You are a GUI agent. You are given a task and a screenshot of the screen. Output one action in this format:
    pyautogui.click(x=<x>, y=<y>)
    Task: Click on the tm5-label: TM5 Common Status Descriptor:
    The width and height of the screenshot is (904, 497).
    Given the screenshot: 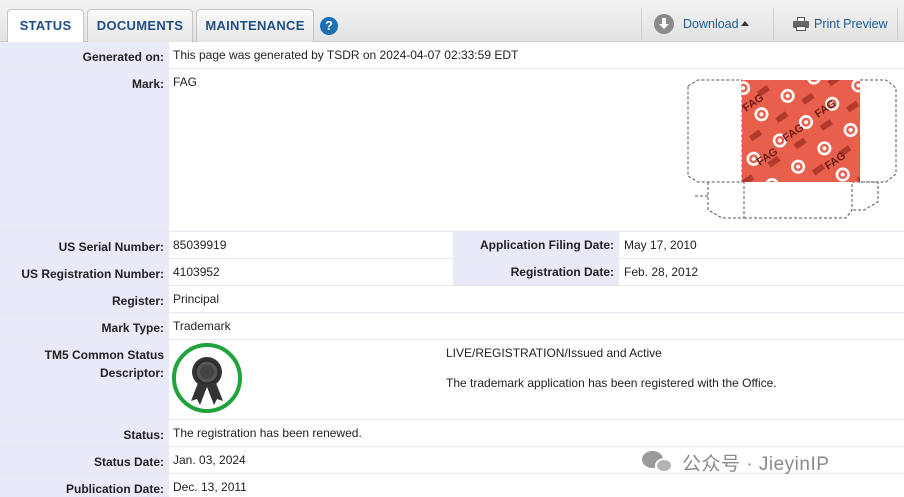 What is the action you would take?
    pyautogui.click(x=84, y=379)
    